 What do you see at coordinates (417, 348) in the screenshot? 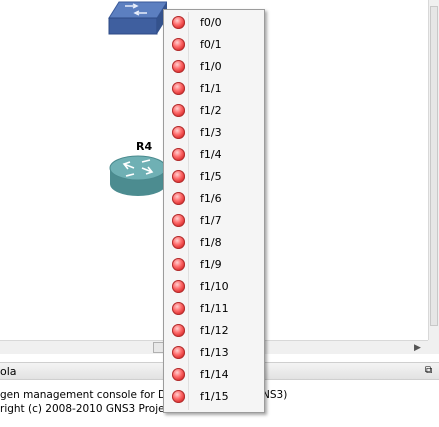
I see `scroll-right-arrow-icon: ▶` at bounding box center [417, 348].